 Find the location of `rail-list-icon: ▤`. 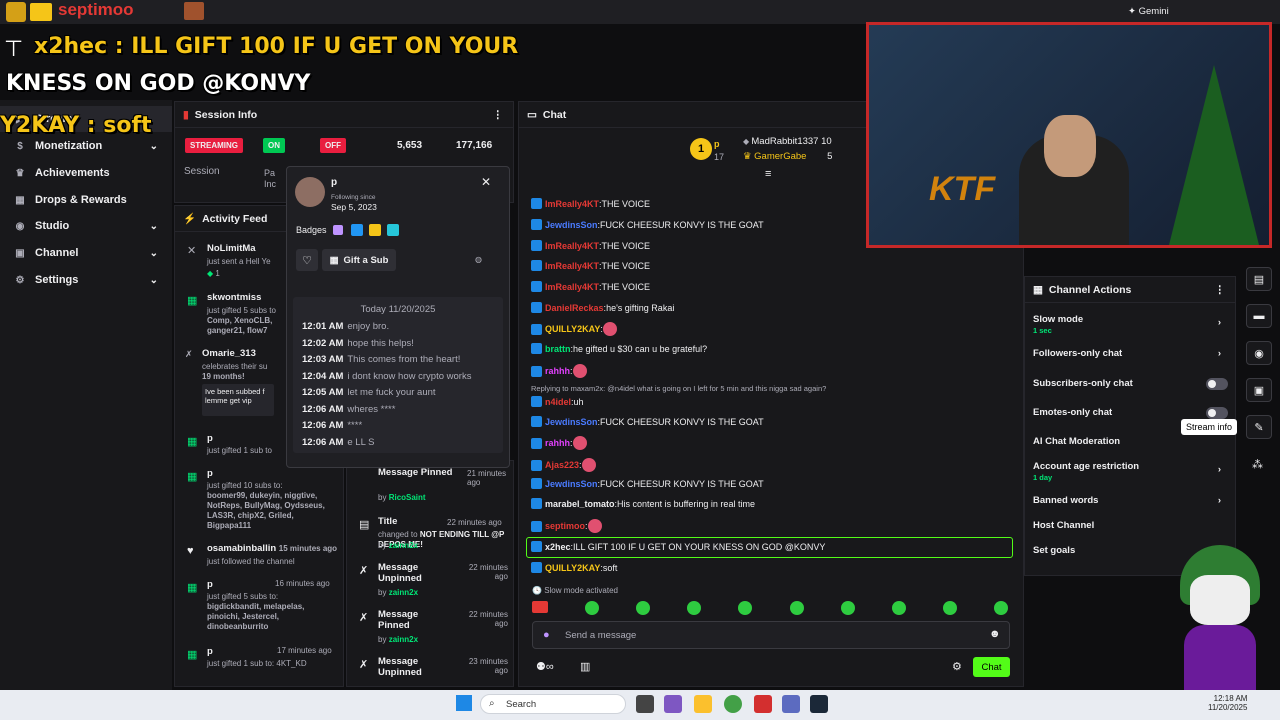

rail-list-icon: ▤ is located at coordinates (1259, 279).